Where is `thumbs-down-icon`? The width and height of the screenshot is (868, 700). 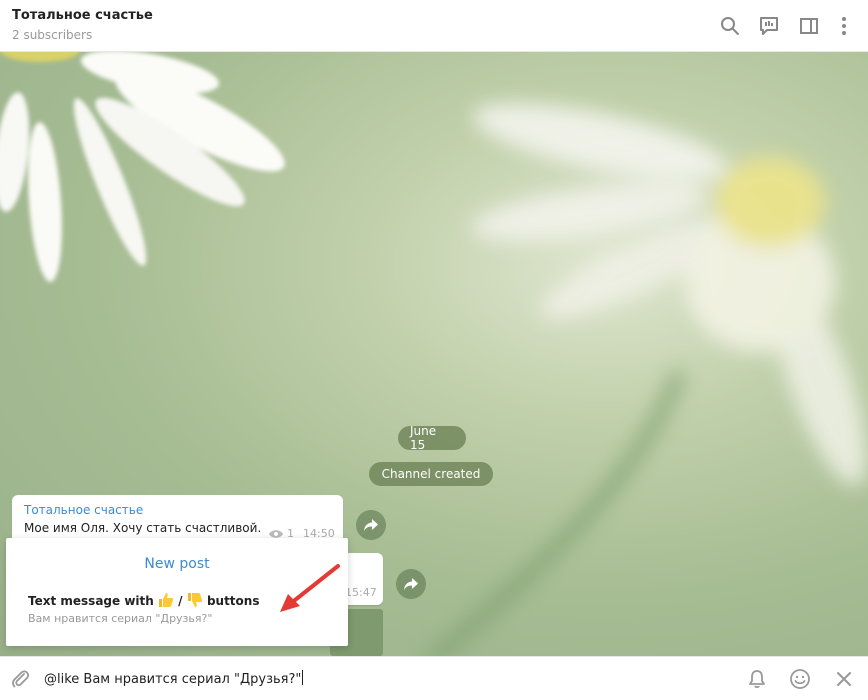
thumbs-down-icon is located at coordinates (194, 600).